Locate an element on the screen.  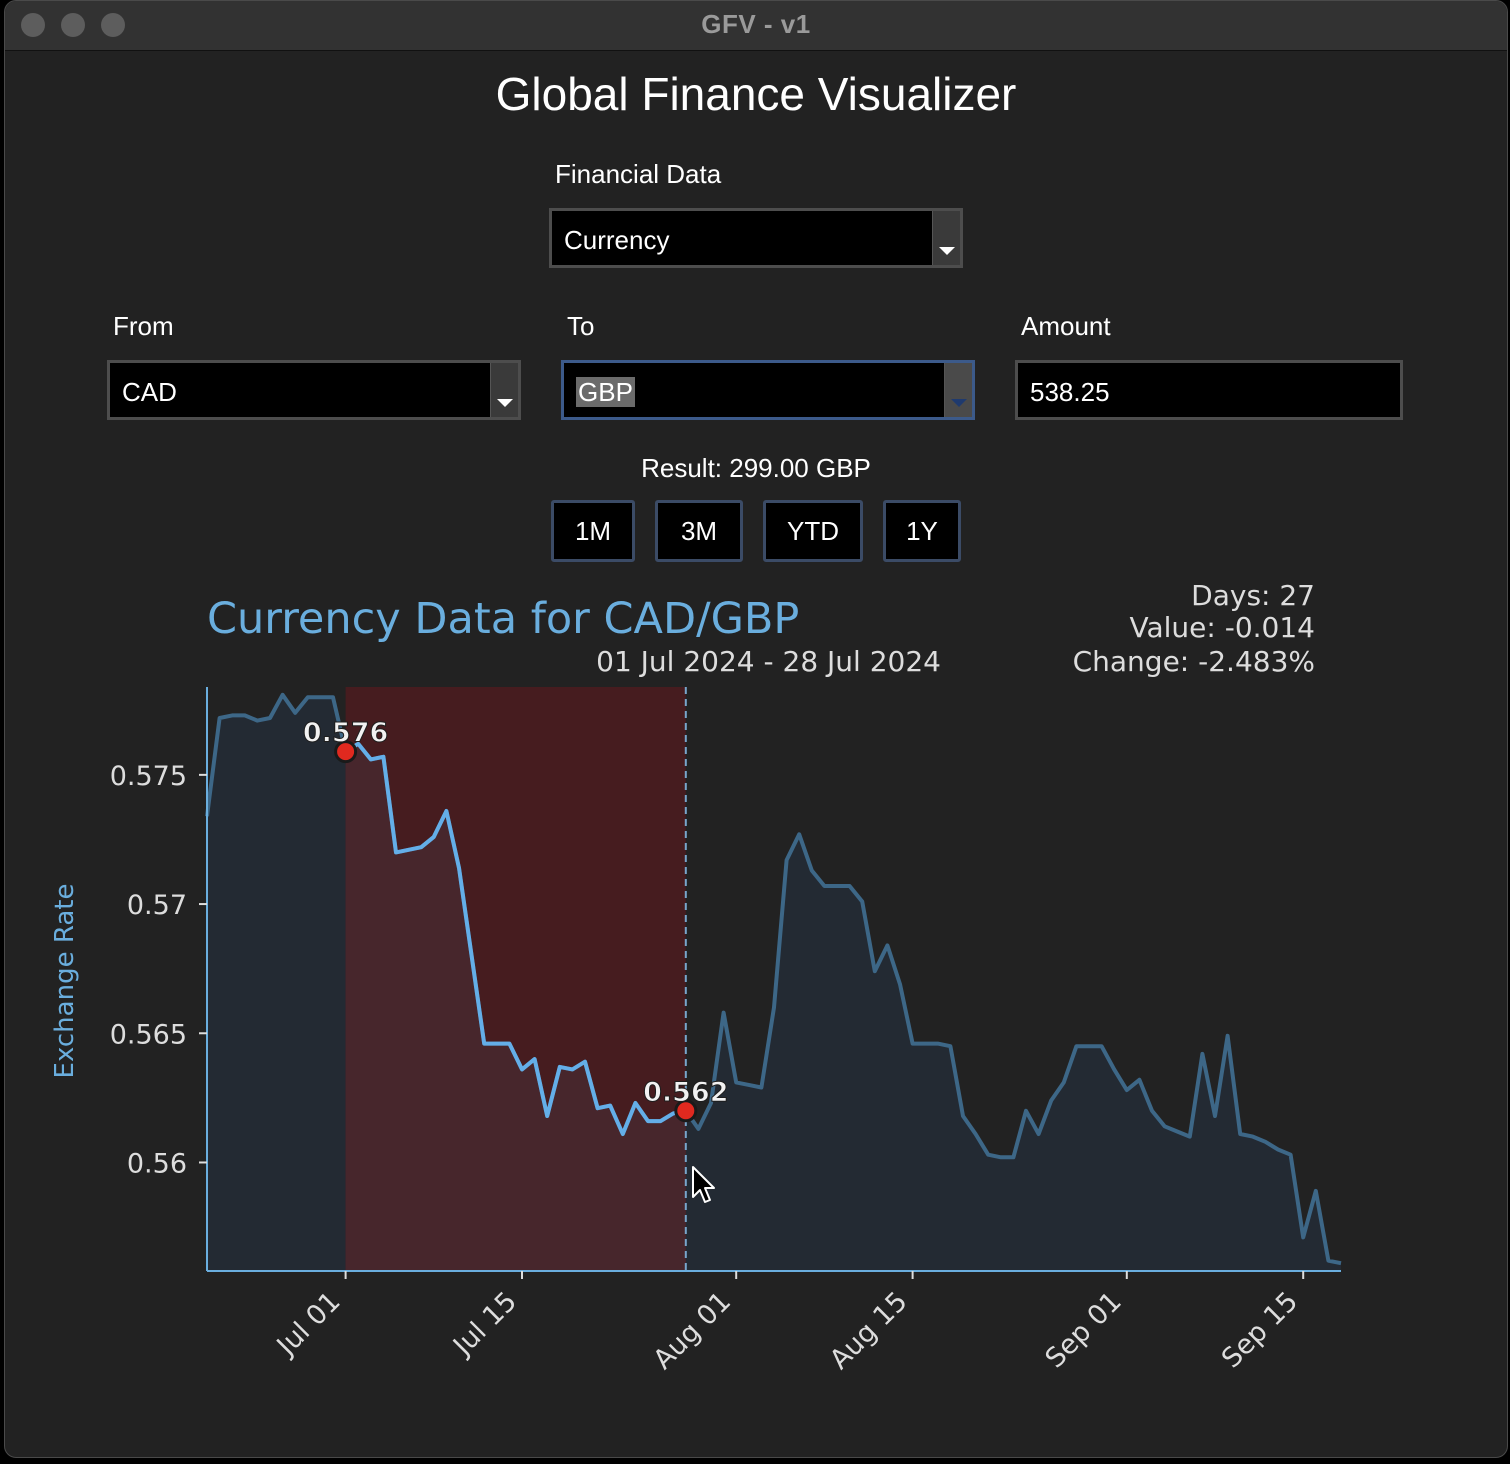
selected-area-fill is located at coordinates (515, 1007).